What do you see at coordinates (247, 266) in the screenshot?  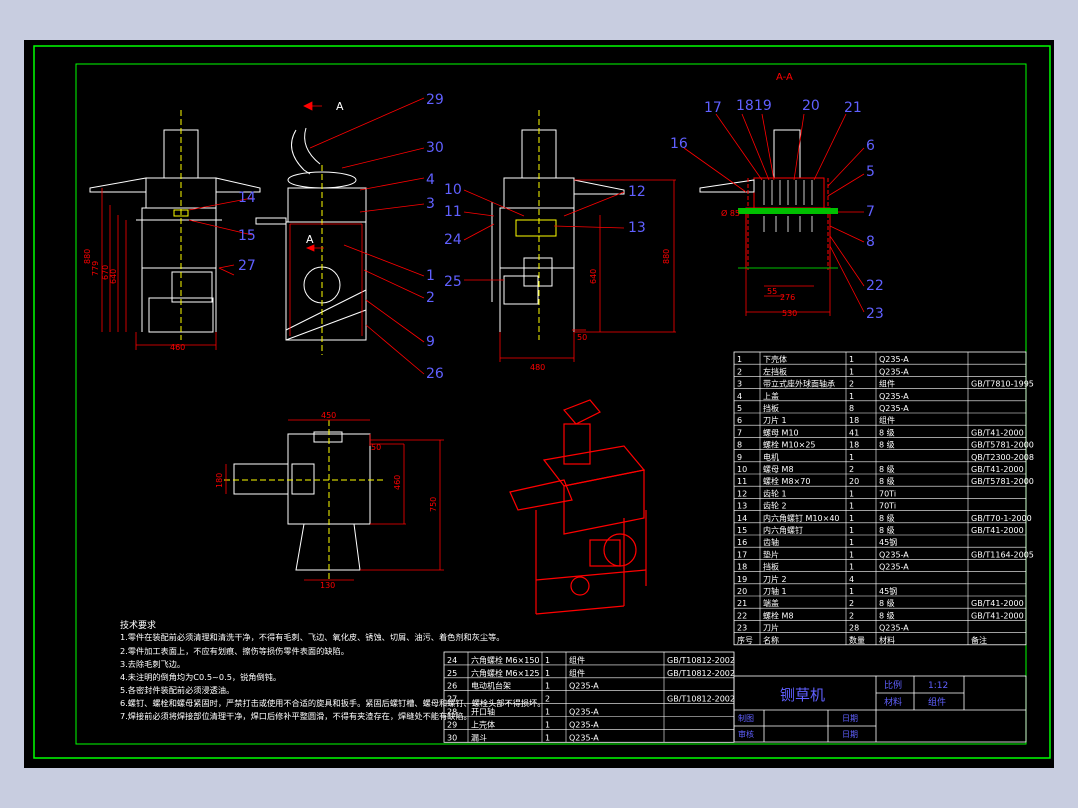 I see `callout-27: 27` at bounding box center [247, 266].